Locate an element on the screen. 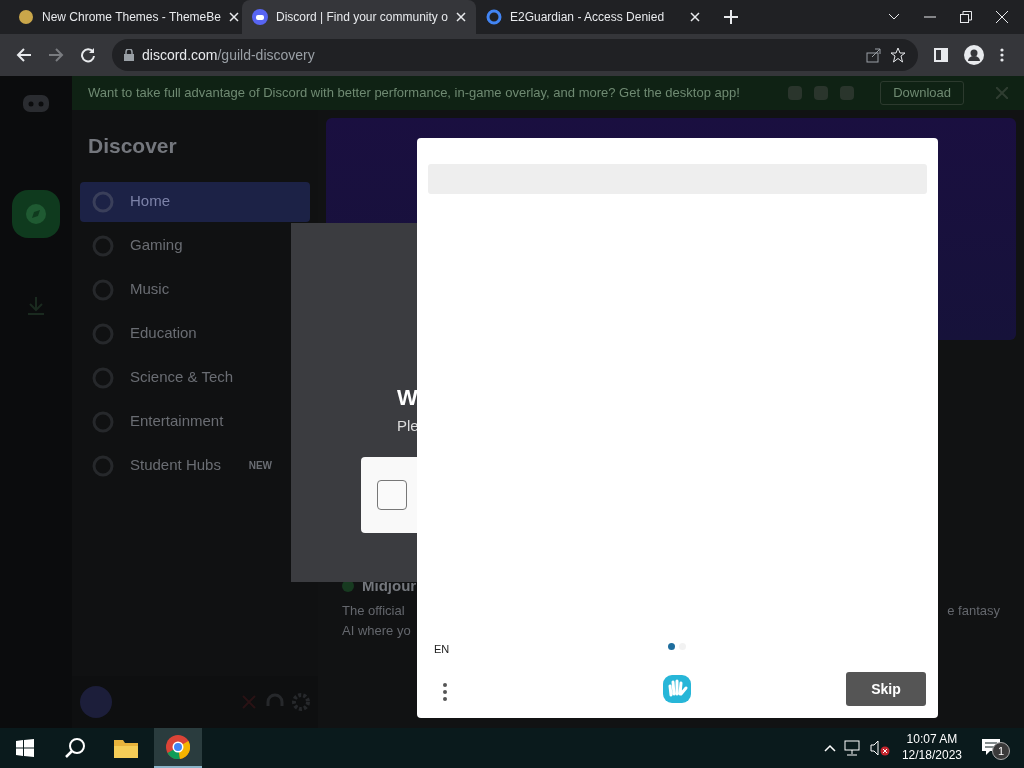 This screenshot has height=768, width=1024. category-item: Entertainment is located at coordinates (195, 421).